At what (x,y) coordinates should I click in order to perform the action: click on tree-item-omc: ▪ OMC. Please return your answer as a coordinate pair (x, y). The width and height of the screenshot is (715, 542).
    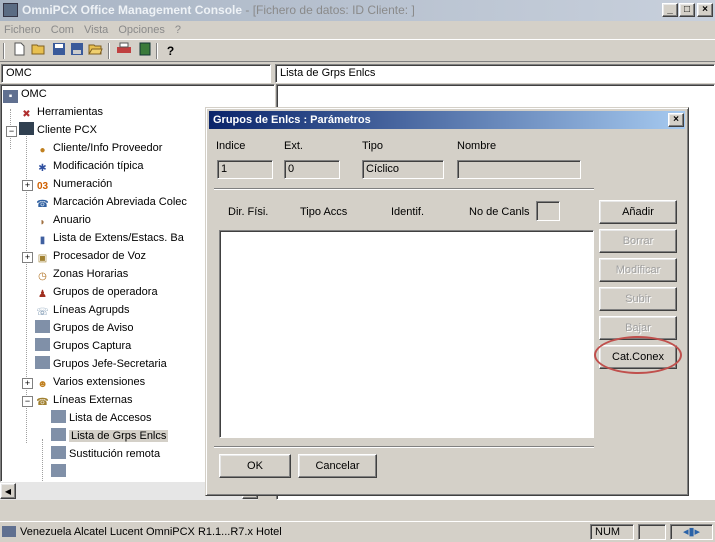
    Looking at the image, I should click on (25, 94).